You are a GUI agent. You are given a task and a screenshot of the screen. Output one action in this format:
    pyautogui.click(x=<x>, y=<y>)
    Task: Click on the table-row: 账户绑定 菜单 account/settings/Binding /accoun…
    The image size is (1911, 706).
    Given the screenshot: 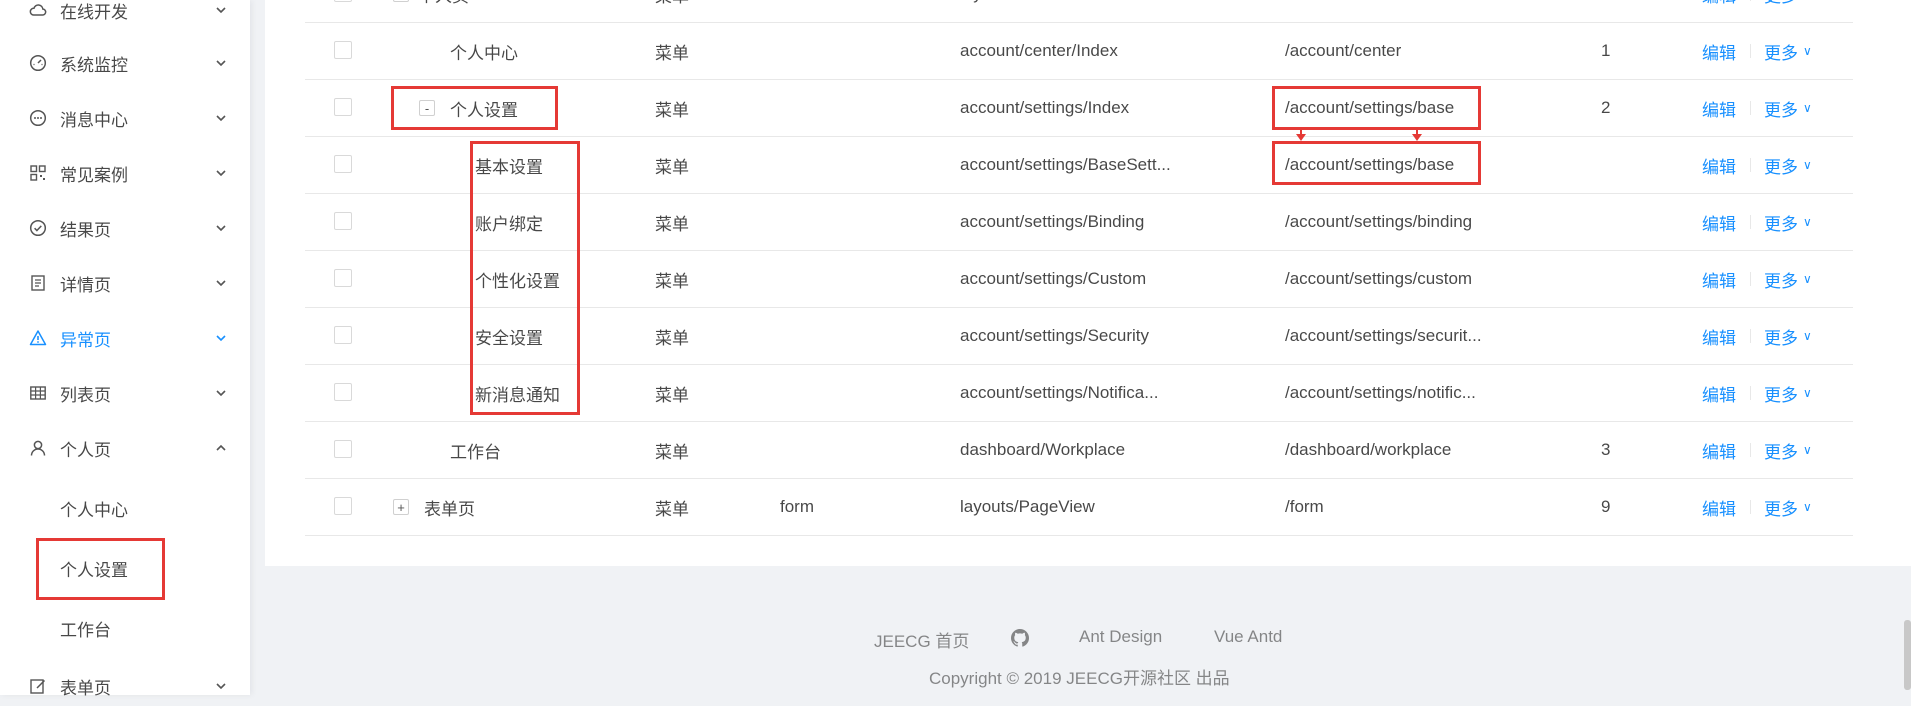 What is the action you would take?
    pyautogui.click(x=1079, y=222)
    